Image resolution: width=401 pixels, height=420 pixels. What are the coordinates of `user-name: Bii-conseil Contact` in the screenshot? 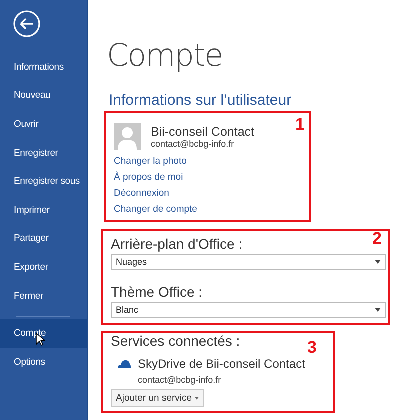 It's located at (203, 131).